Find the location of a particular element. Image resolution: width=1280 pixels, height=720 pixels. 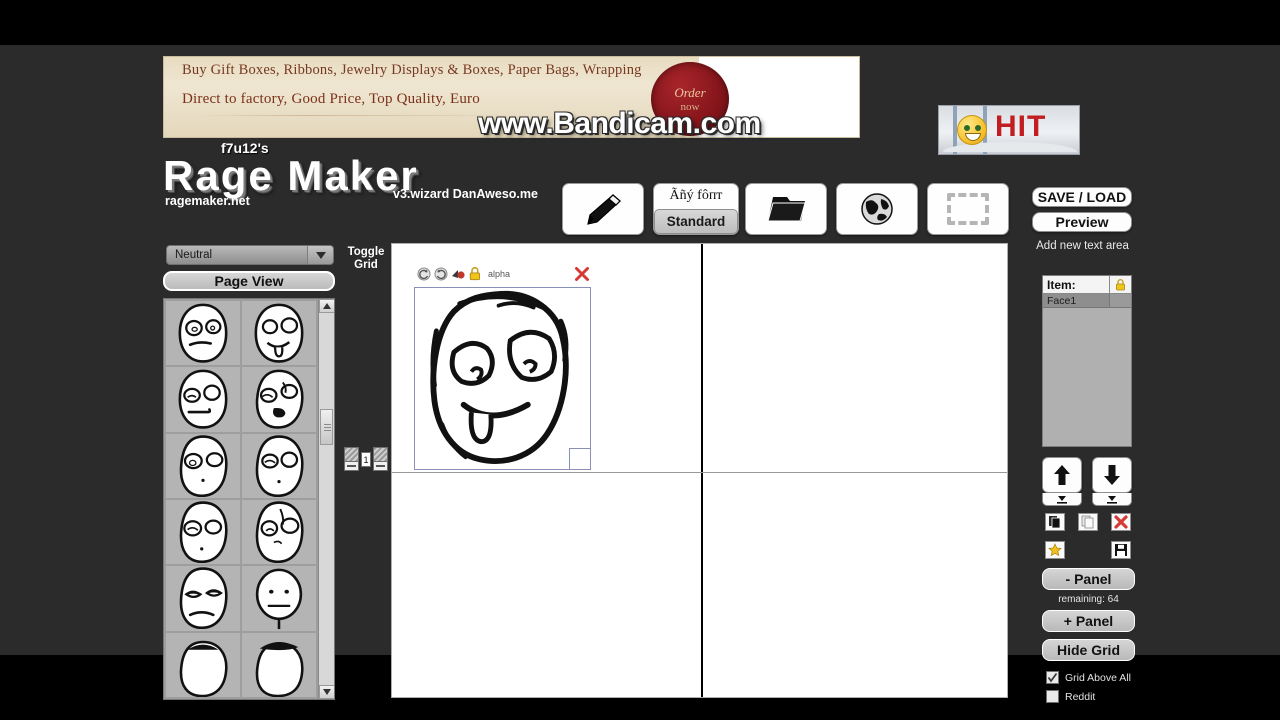

send-to-top-icon is located at coordinates (1062, 499).